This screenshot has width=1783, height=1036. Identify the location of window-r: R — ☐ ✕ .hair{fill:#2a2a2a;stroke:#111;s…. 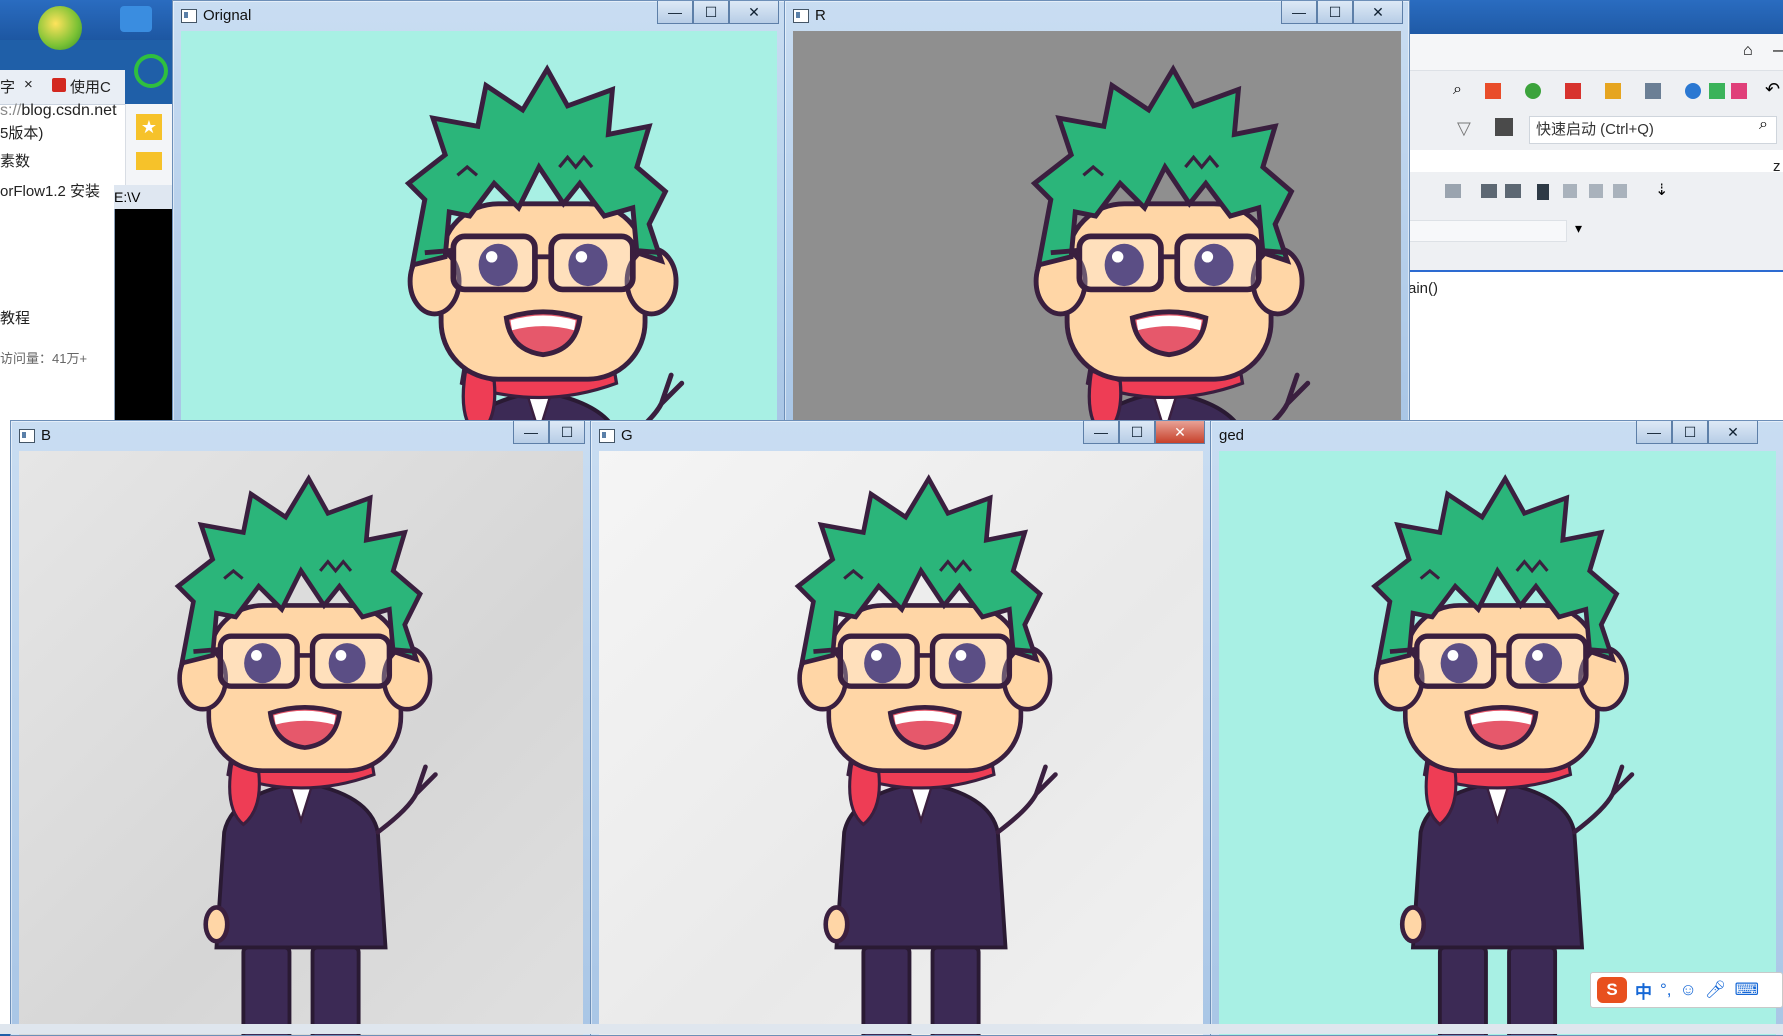
(1097, 211).